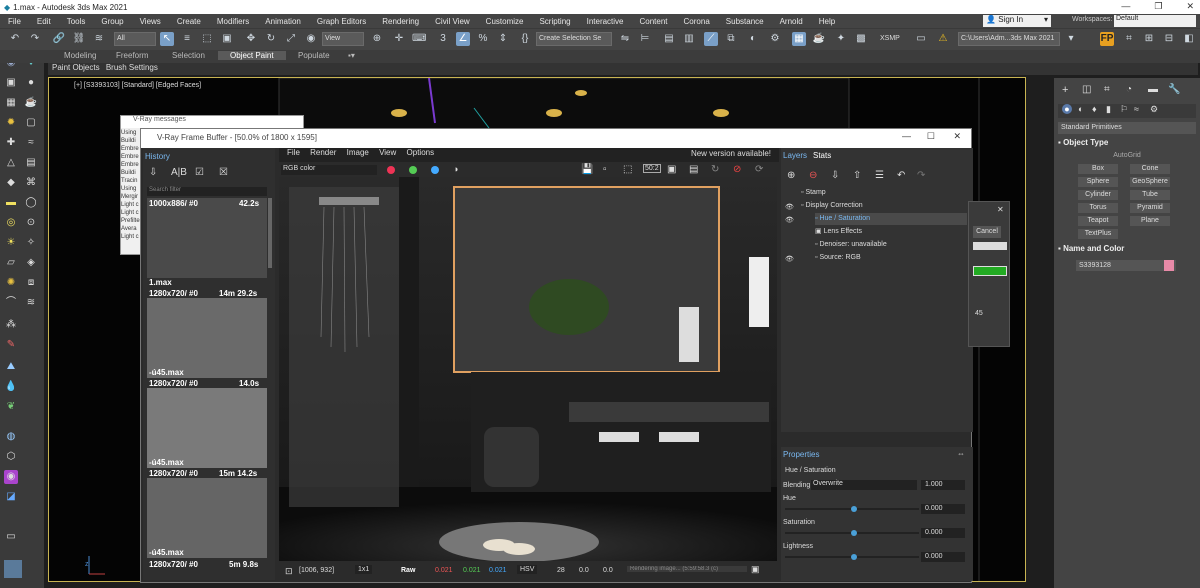 Image resolution: width=1200 pixels, height=588 pixels. Describe the element at coordinates (187, 39) in the screenshot. I see `select-by-name-icon: ≡` at that location.